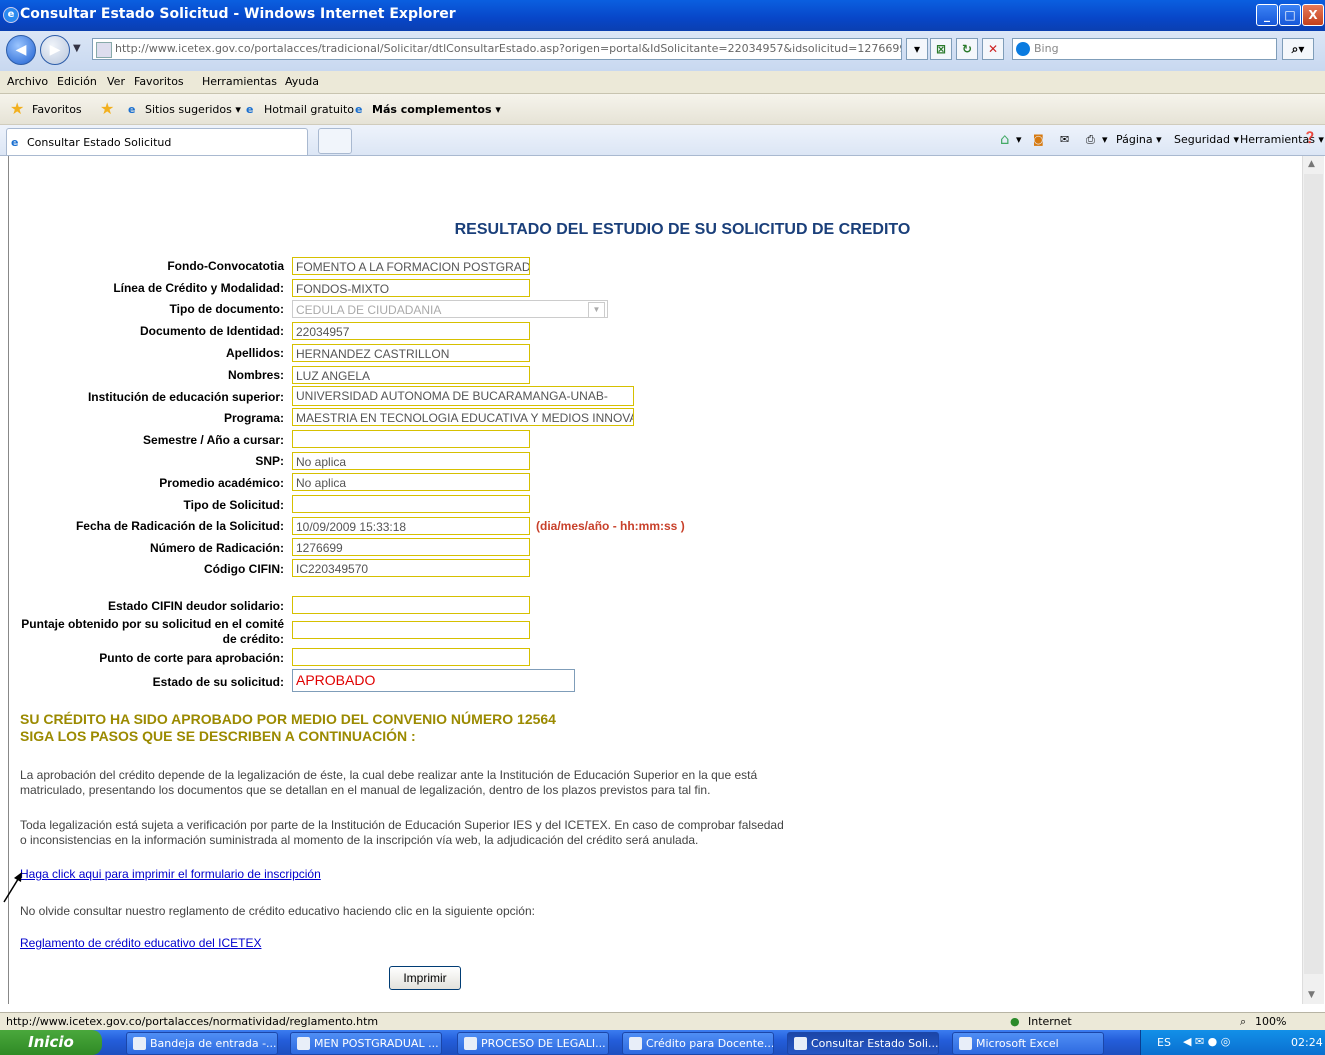 The height and width of the screenshot is (1055, 1325). Describe the element at coordinates (1144, 49) in the screenshot. I see `search-input: Bing` at that location.